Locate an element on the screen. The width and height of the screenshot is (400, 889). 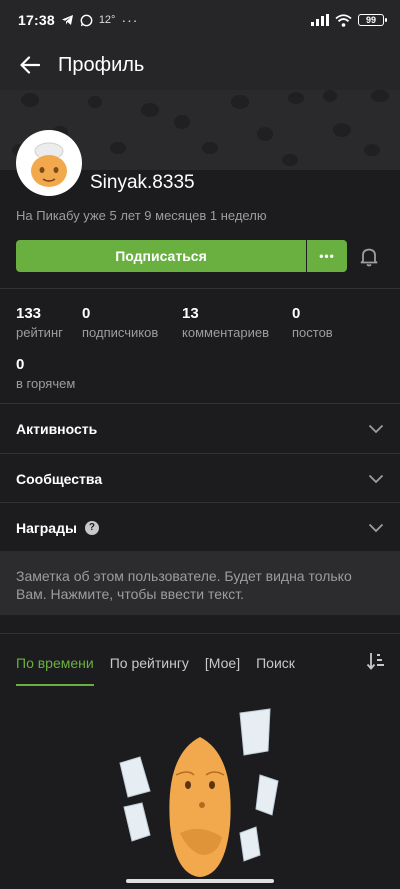
communities-label: Сообщества is located at coordinates (59, 478).